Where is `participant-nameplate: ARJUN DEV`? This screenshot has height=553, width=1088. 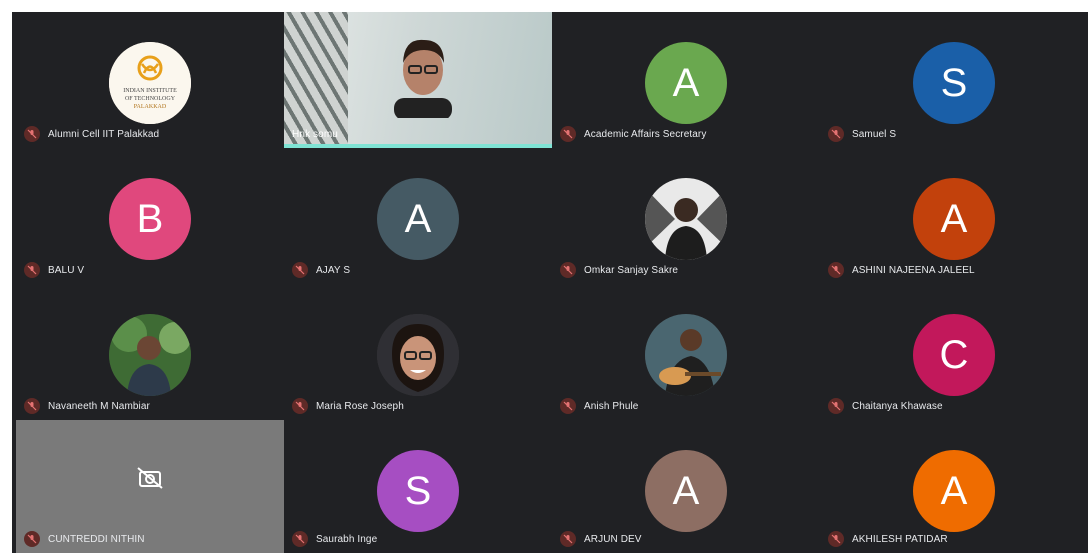 participant-nameplate: ARJUN DEV is located at coordinates (601, 539).